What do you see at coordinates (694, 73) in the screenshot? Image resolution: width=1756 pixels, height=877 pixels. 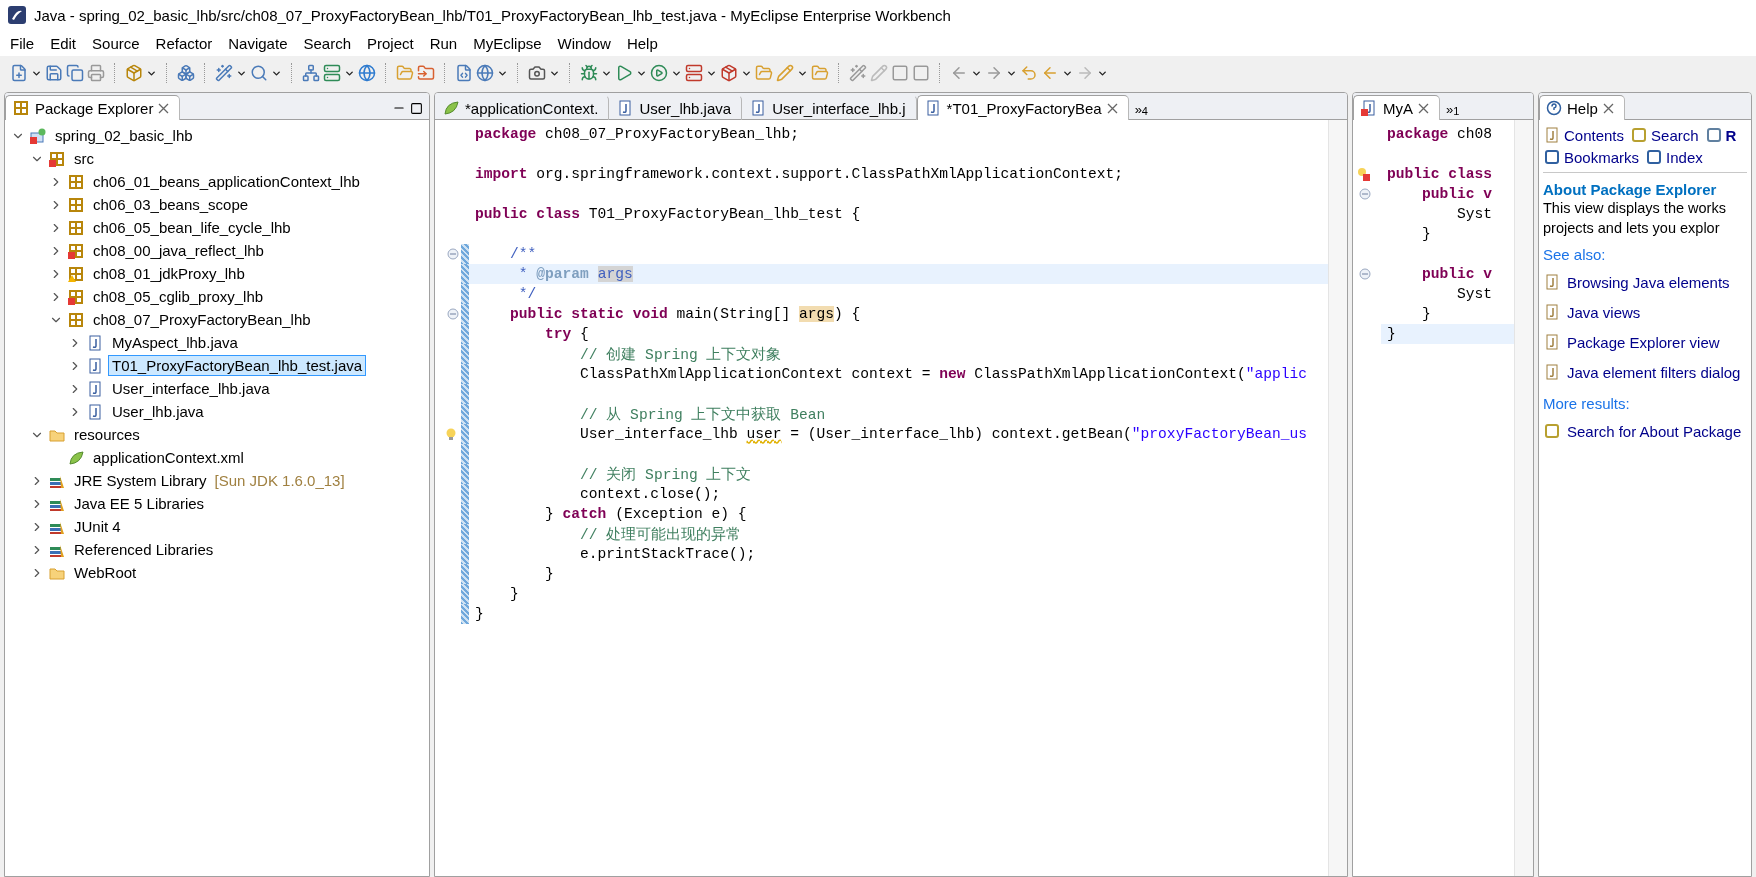 I see `server-run-icon` at bounding box center [694, 73].